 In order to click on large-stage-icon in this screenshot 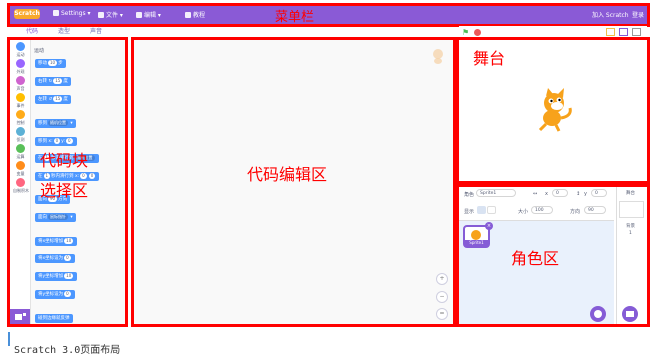, I will do `click(623, 32)`.